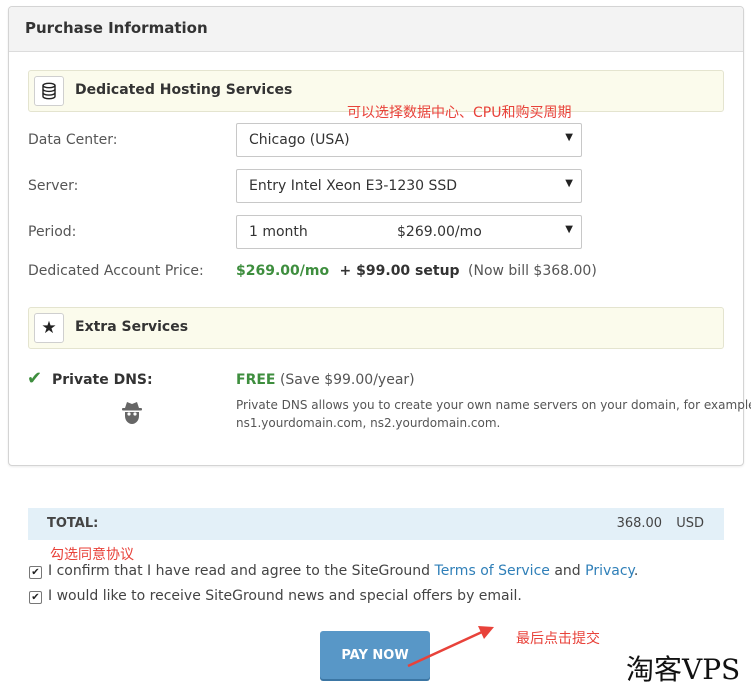 This screenshot has width=751, height=688. I want to click on total-currency: USD, so click(690, 523).